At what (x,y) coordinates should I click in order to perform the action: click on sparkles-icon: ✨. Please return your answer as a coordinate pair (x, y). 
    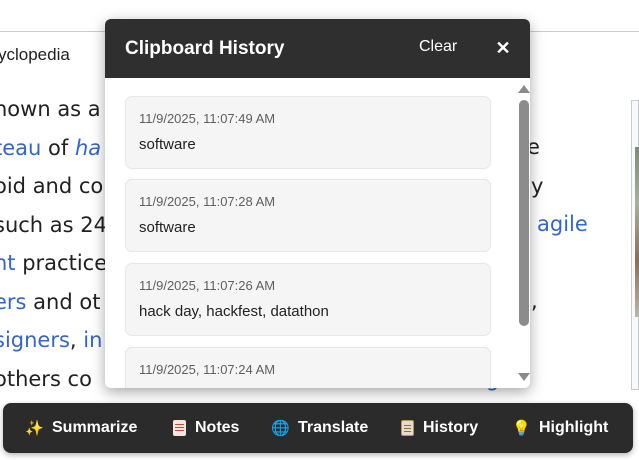
    Looking at the image, I should click on (34, 428).